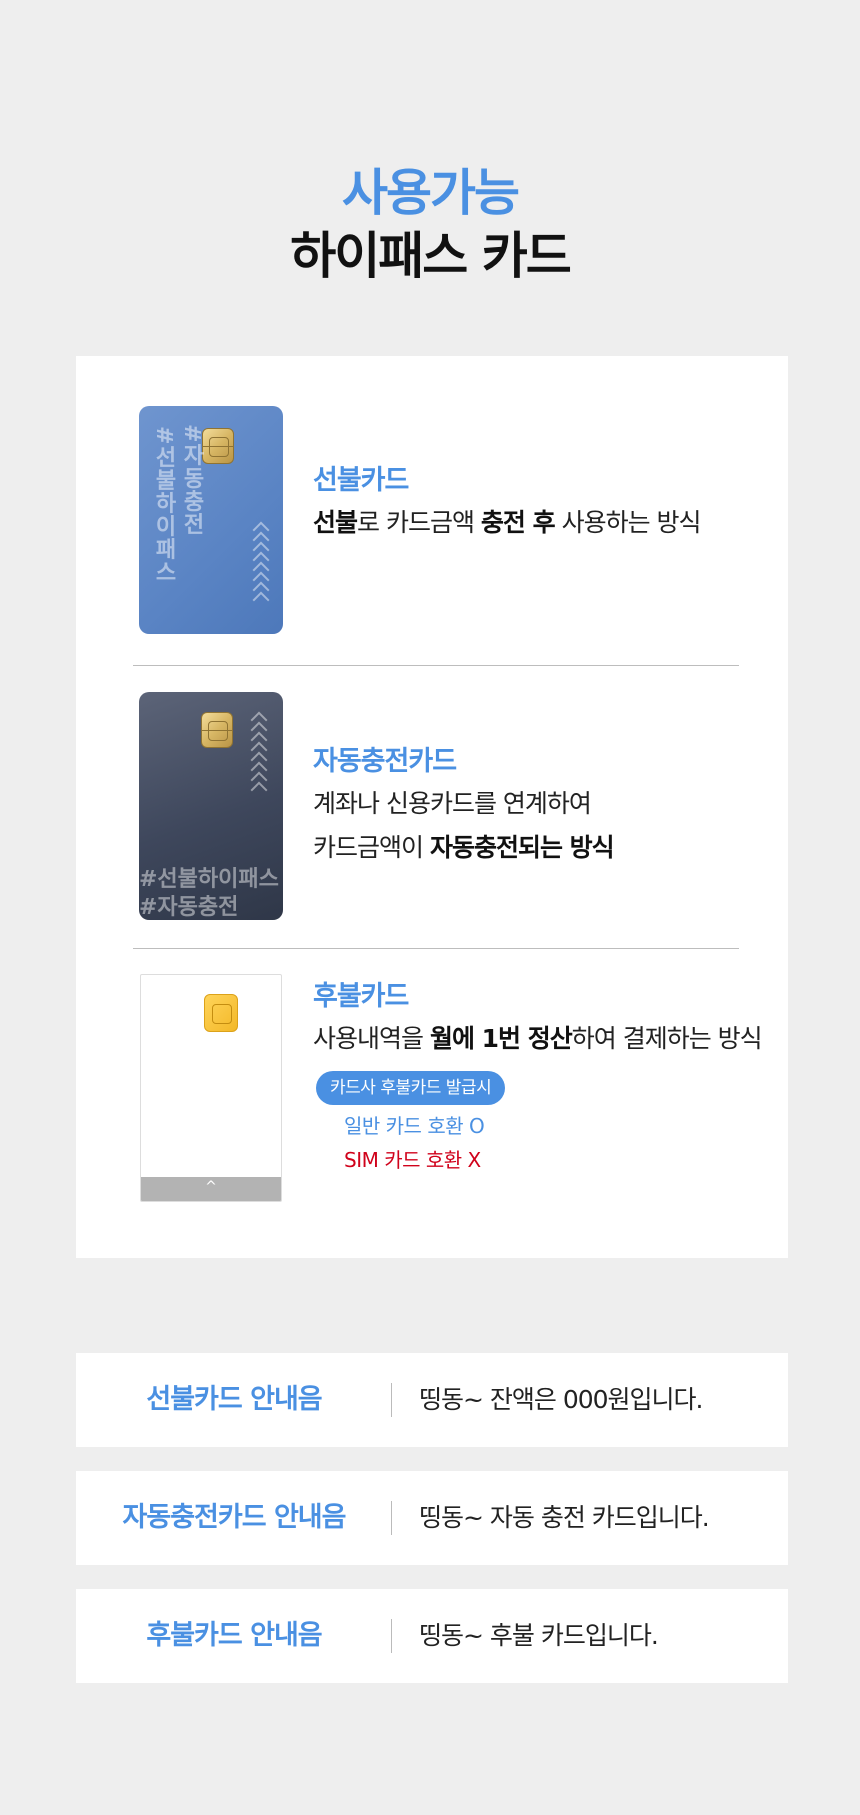 The image size is (860, 1815). Describe the element at coordinates (414, 1126) in the screenshot. I see `compat-general: 일반 카드 호환 O` at that location.